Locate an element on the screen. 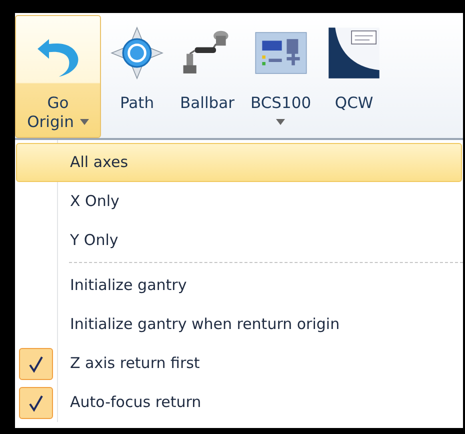 This screenshot has height=434, width=465. menu-item: X Only is located at coordinates (239, 201).